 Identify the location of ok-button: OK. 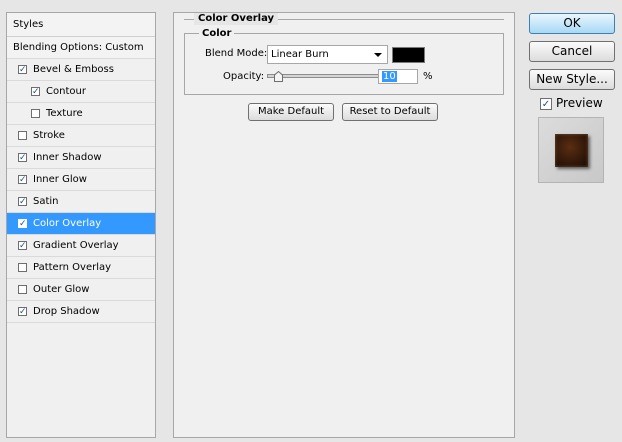
(572, 23).